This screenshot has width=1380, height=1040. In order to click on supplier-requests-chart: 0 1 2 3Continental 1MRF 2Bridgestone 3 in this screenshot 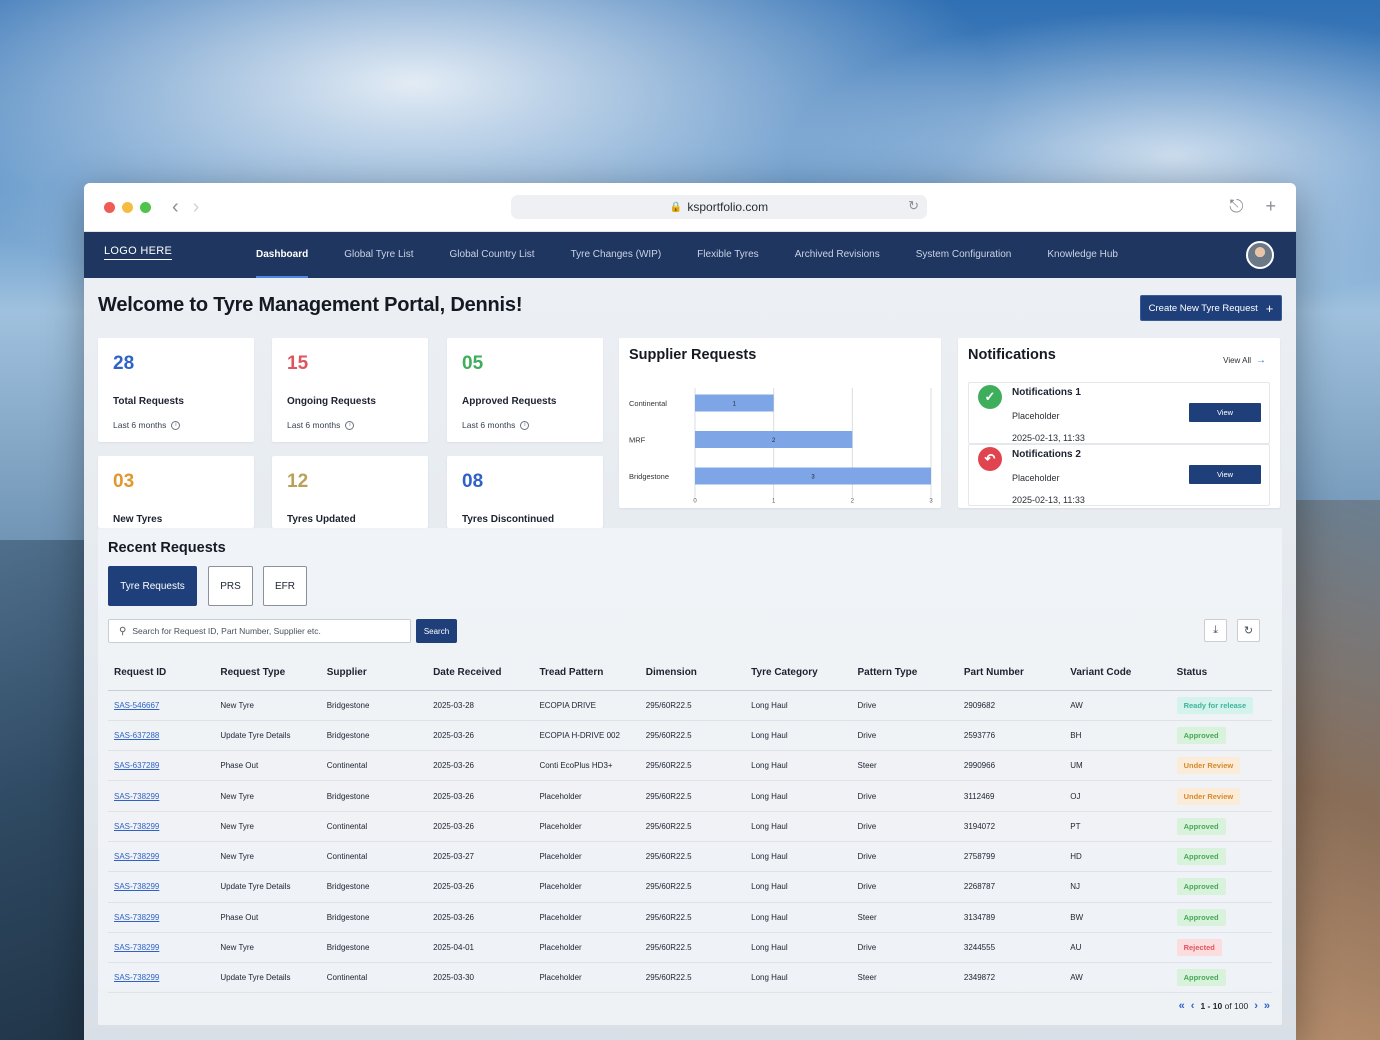, I will do `click(781, 446)`.